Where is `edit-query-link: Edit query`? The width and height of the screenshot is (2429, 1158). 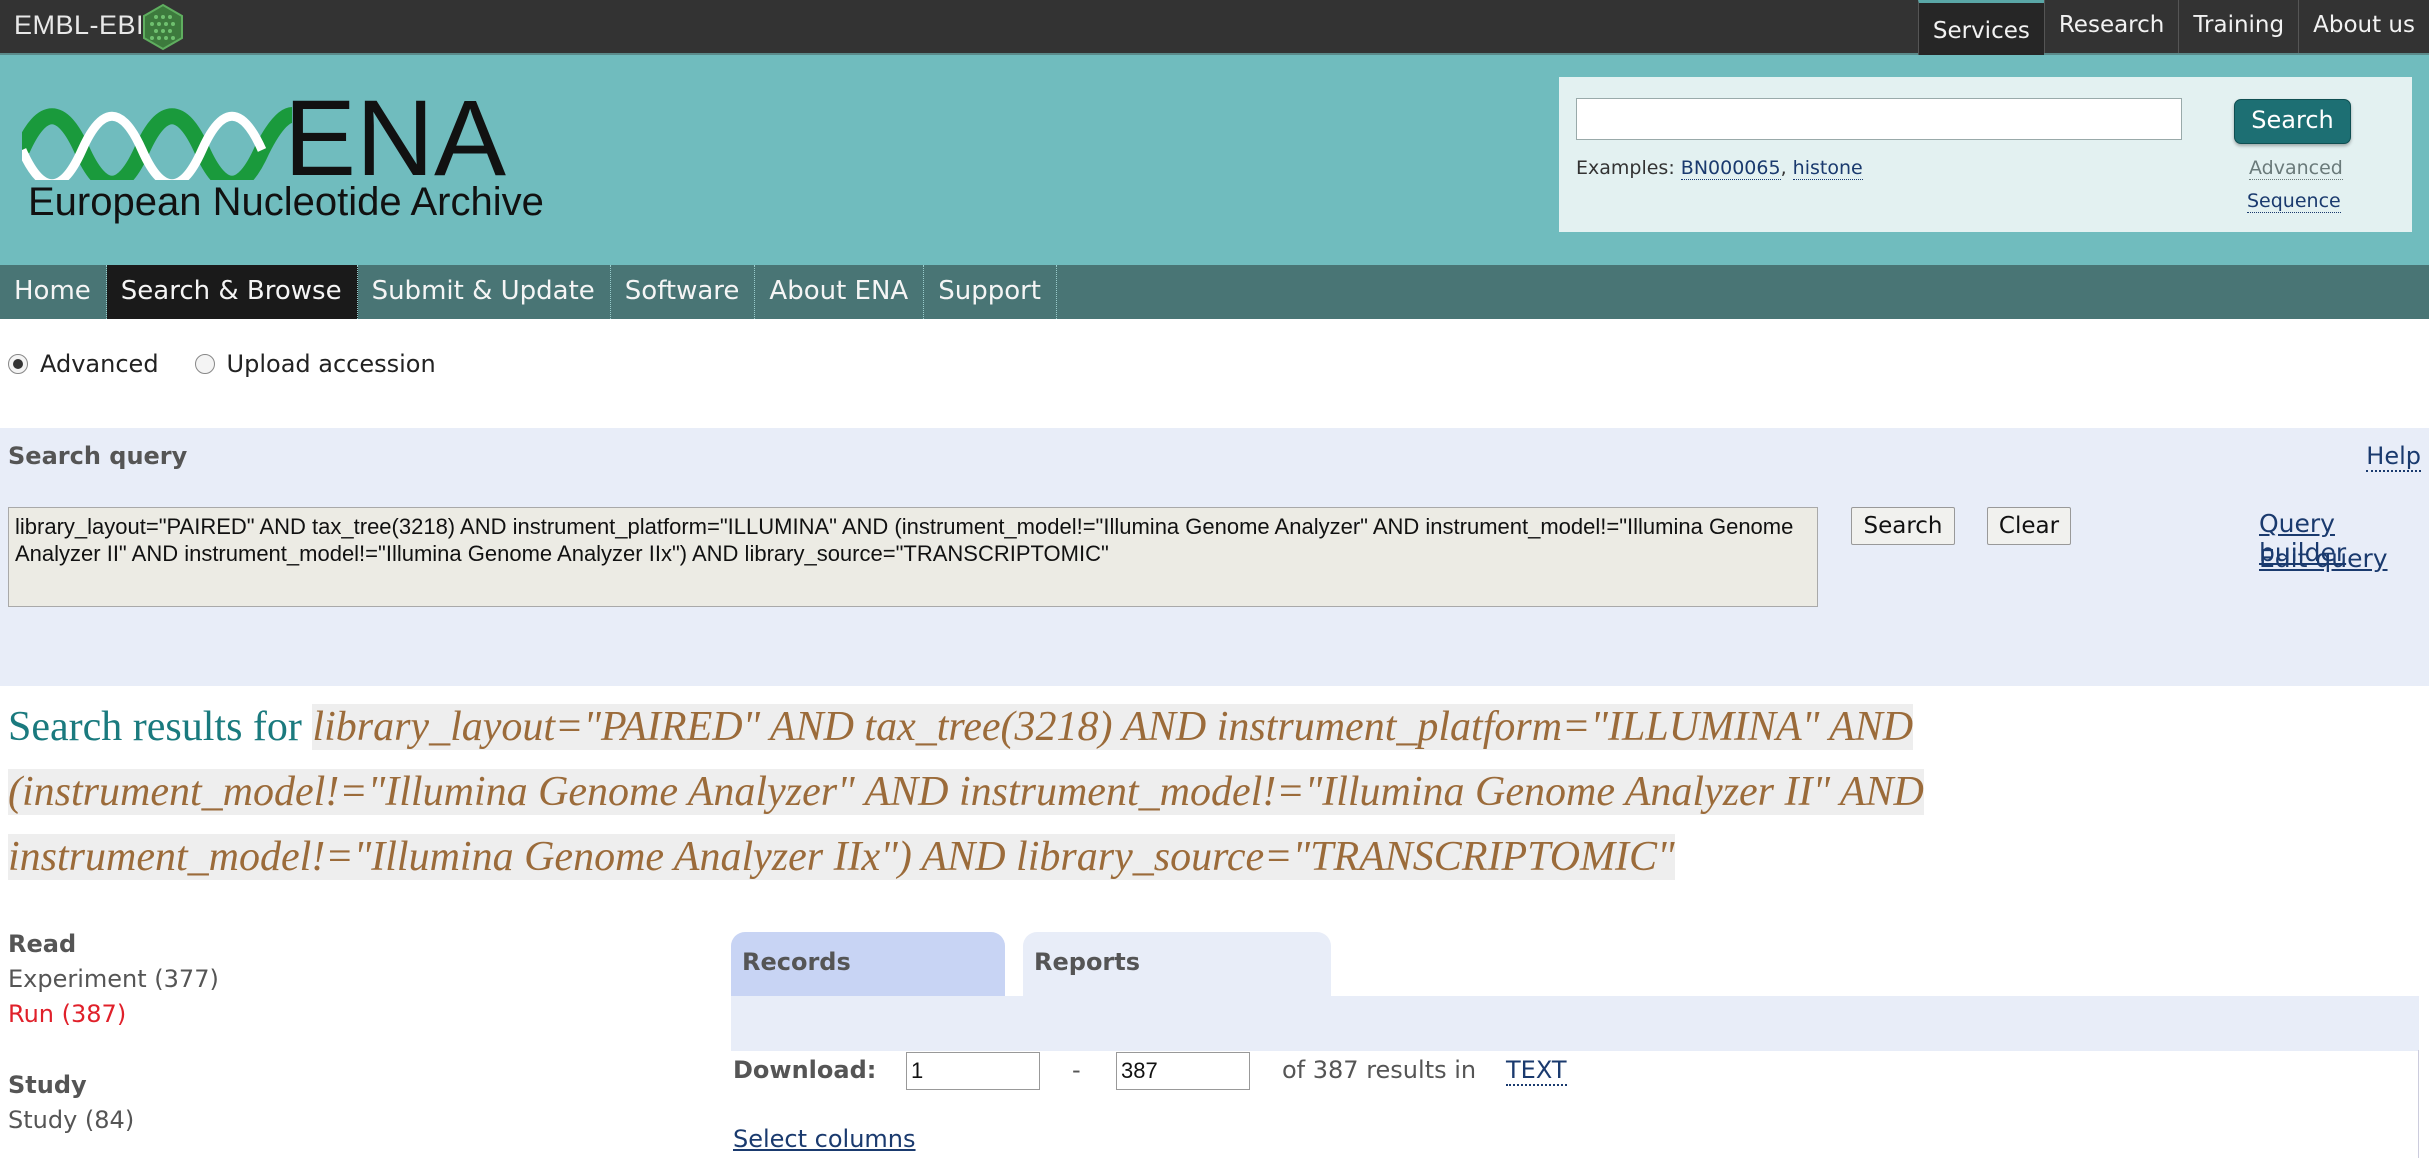 edit-query-link: Edit query is located at coordinates (2323, 558).